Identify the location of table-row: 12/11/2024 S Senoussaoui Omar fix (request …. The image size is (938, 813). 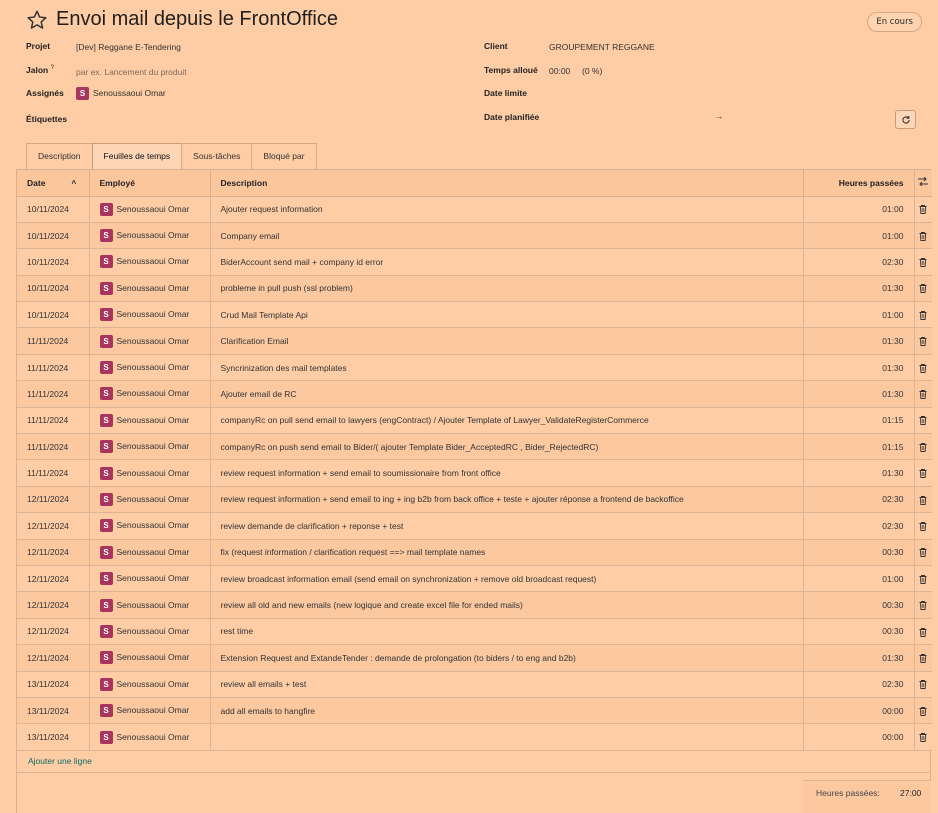
(474, 552).